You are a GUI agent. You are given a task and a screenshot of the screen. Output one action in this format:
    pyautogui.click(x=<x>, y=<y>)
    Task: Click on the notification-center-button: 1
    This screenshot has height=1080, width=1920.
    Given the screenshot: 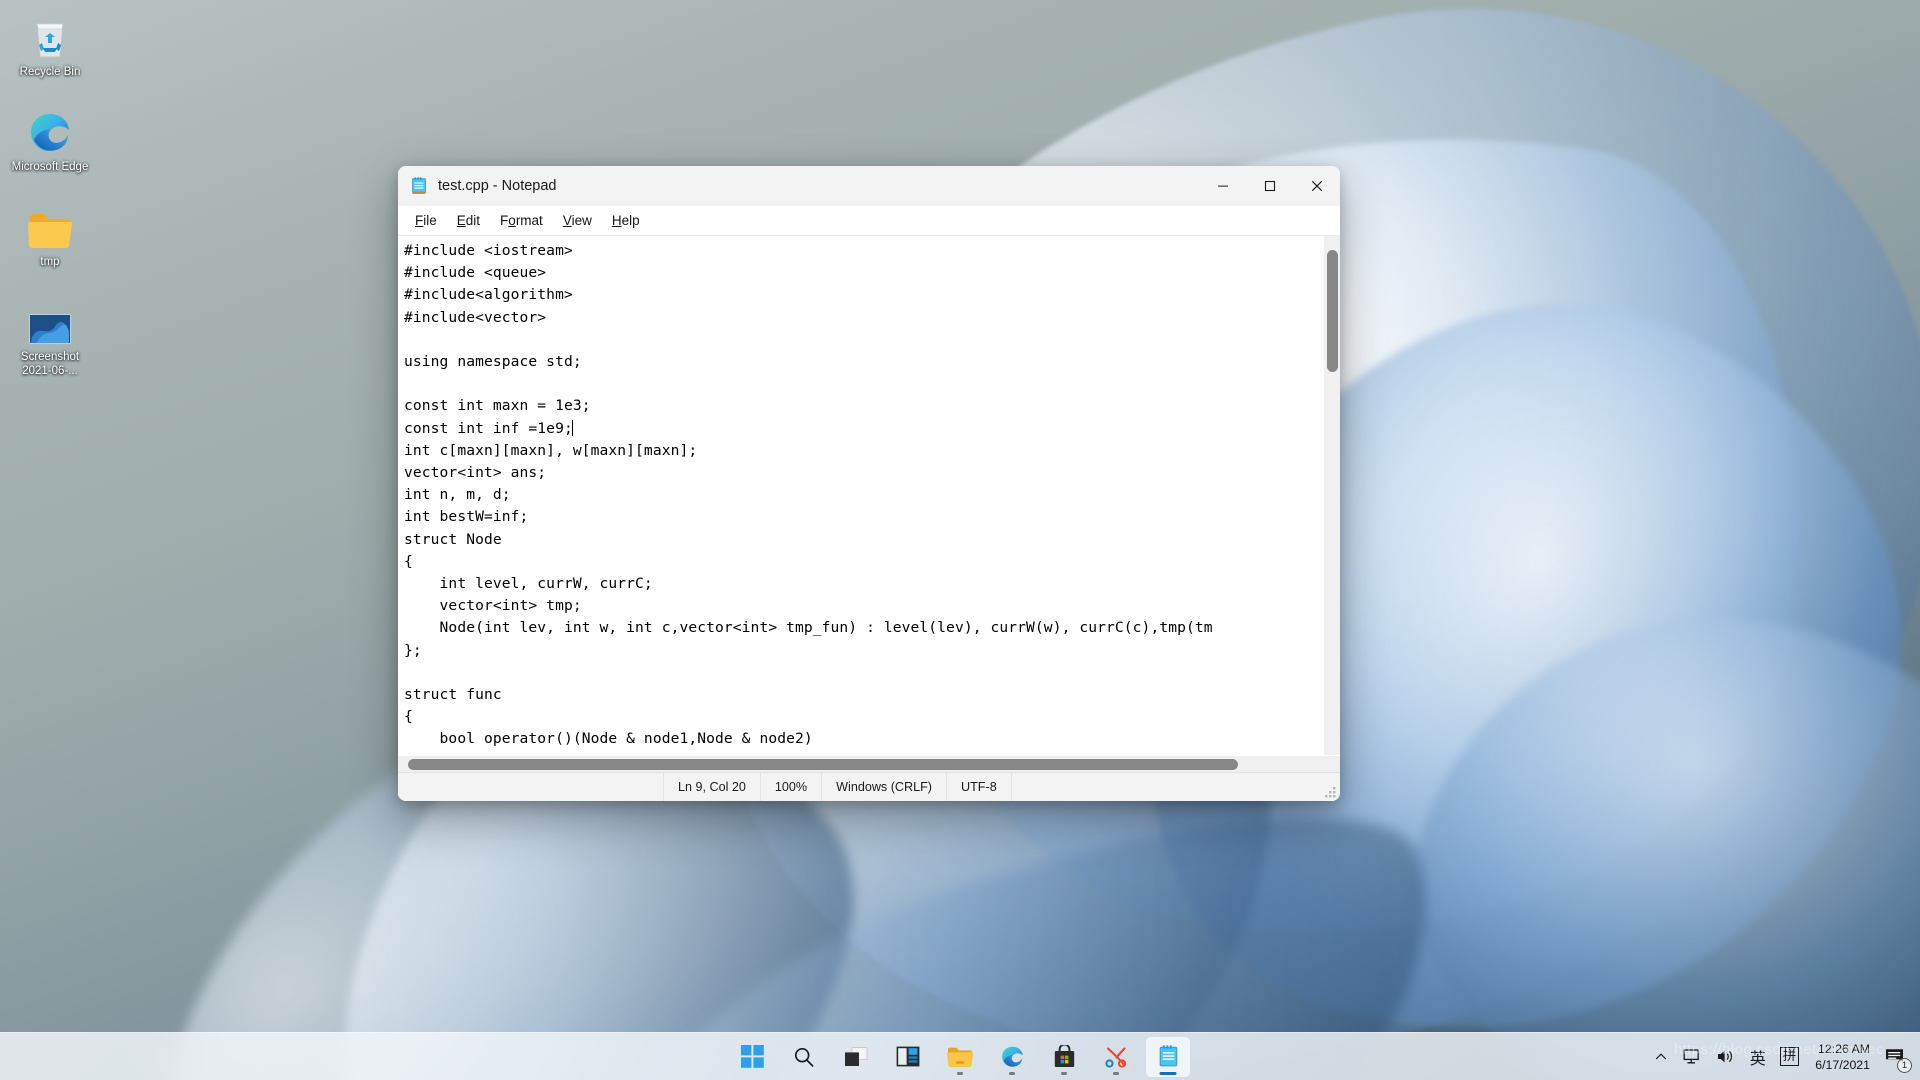 What is the action you would take?
    pyautogui.click(x=1897, y=1057)
    